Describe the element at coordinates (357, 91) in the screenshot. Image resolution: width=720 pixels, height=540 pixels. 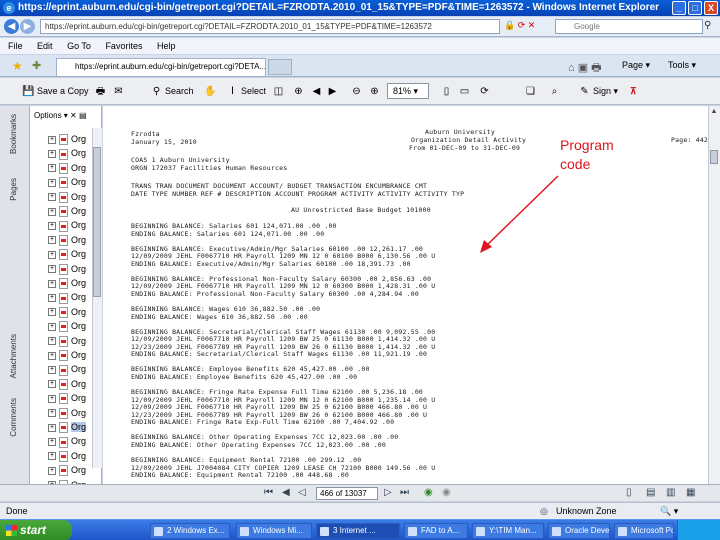
I see `zoom-out-button: ⊖` at that location.